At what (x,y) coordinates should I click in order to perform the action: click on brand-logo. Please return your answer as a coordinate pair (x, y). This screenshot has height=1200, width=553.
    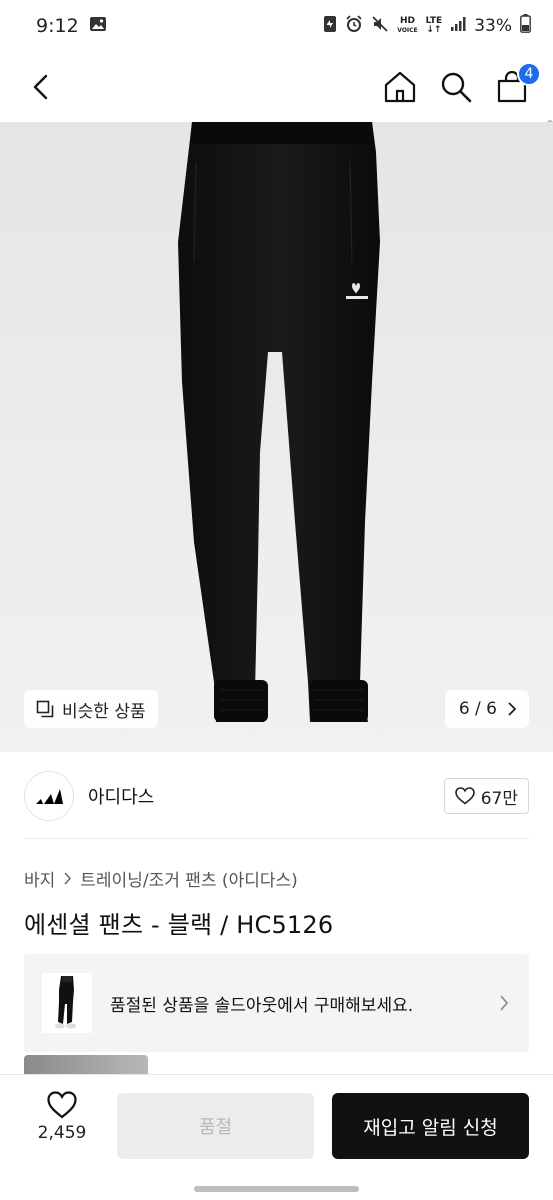
    Looking at the image, I should click on (49, 796).